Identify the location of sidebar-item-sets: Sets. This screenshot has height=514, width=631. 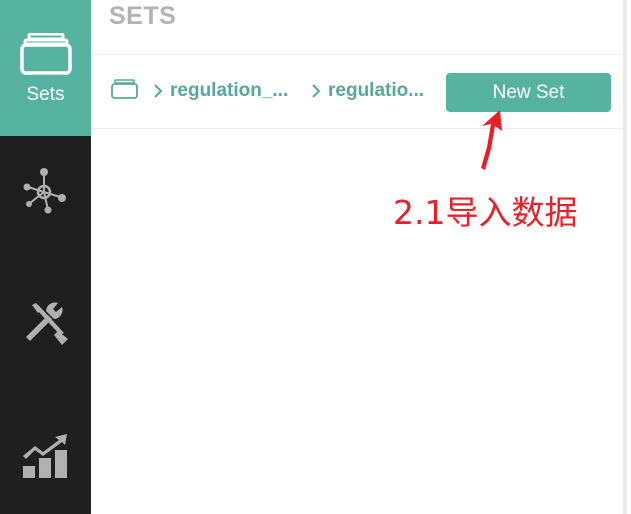
(45, 68).